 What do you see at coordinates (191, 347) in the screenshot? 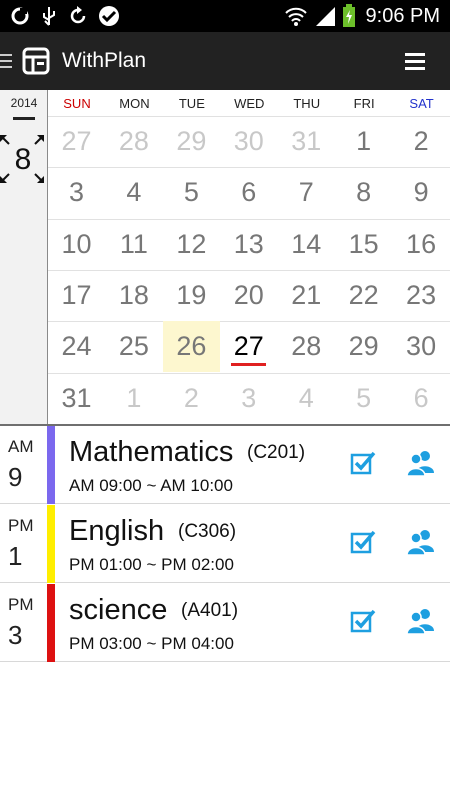
I see `day-cell: 26` at bounding box center [191, 347].